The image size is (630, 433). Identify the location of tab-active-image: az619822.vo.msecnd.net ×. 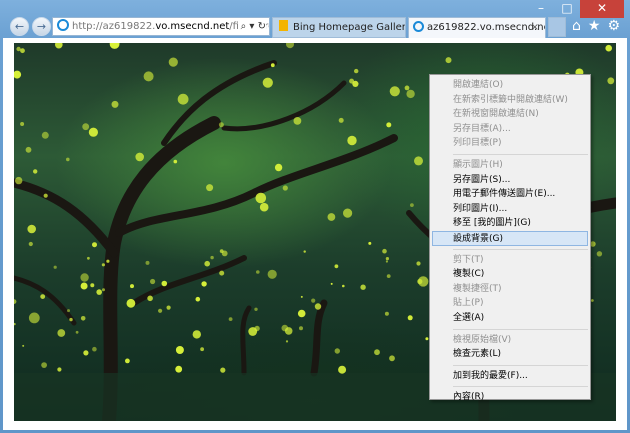
(477, 27).